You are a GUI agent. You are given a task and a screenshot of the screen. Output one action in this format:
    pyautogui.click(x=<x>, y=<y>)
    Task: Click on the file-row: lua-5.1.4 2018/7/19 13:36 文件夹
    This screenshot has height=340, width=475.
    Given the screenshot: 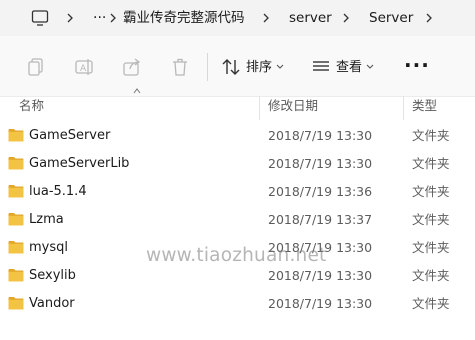 What is the action you would take?
    pyautogui.click(x=237, y=192)
    